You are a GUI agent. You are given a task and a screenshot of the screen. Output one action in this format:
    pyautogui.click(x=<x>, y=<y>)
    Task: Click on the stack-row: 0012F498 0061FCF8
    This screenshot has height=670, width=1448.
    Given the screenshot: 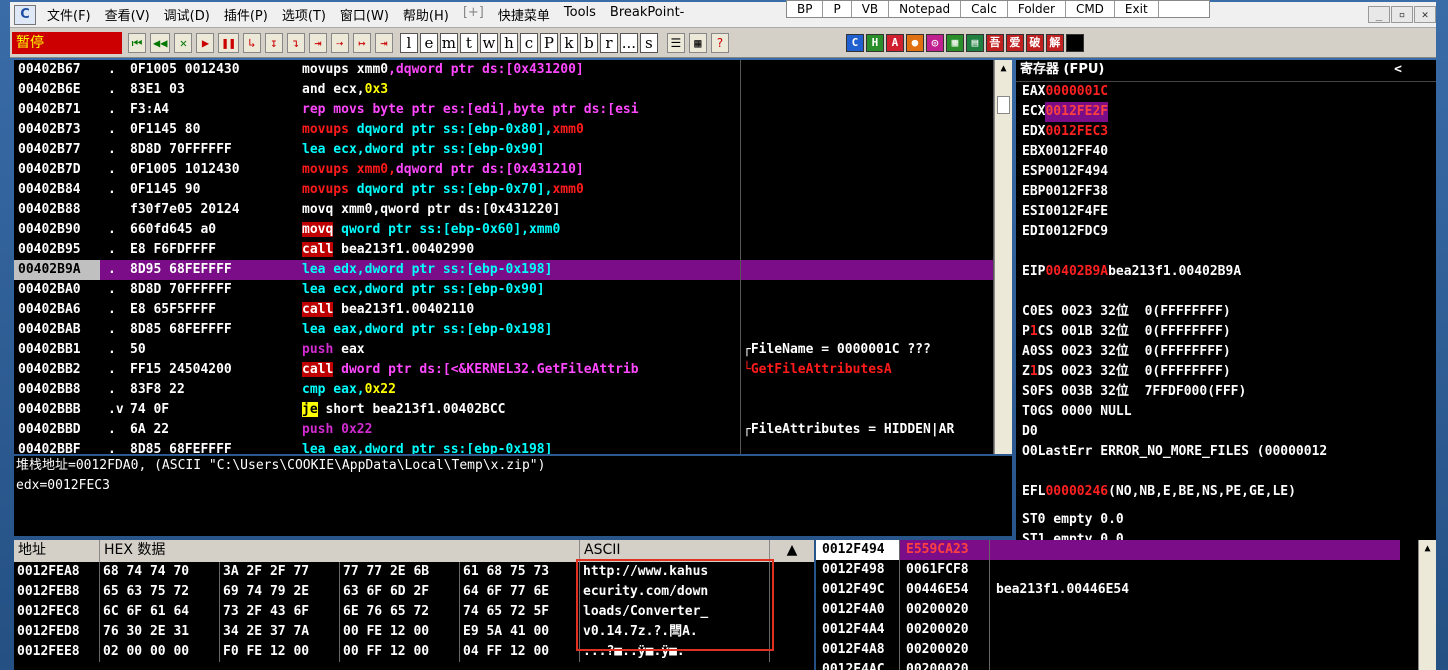 What is the action you would take?
    pyautogui.click(x=1126, y=570)
    